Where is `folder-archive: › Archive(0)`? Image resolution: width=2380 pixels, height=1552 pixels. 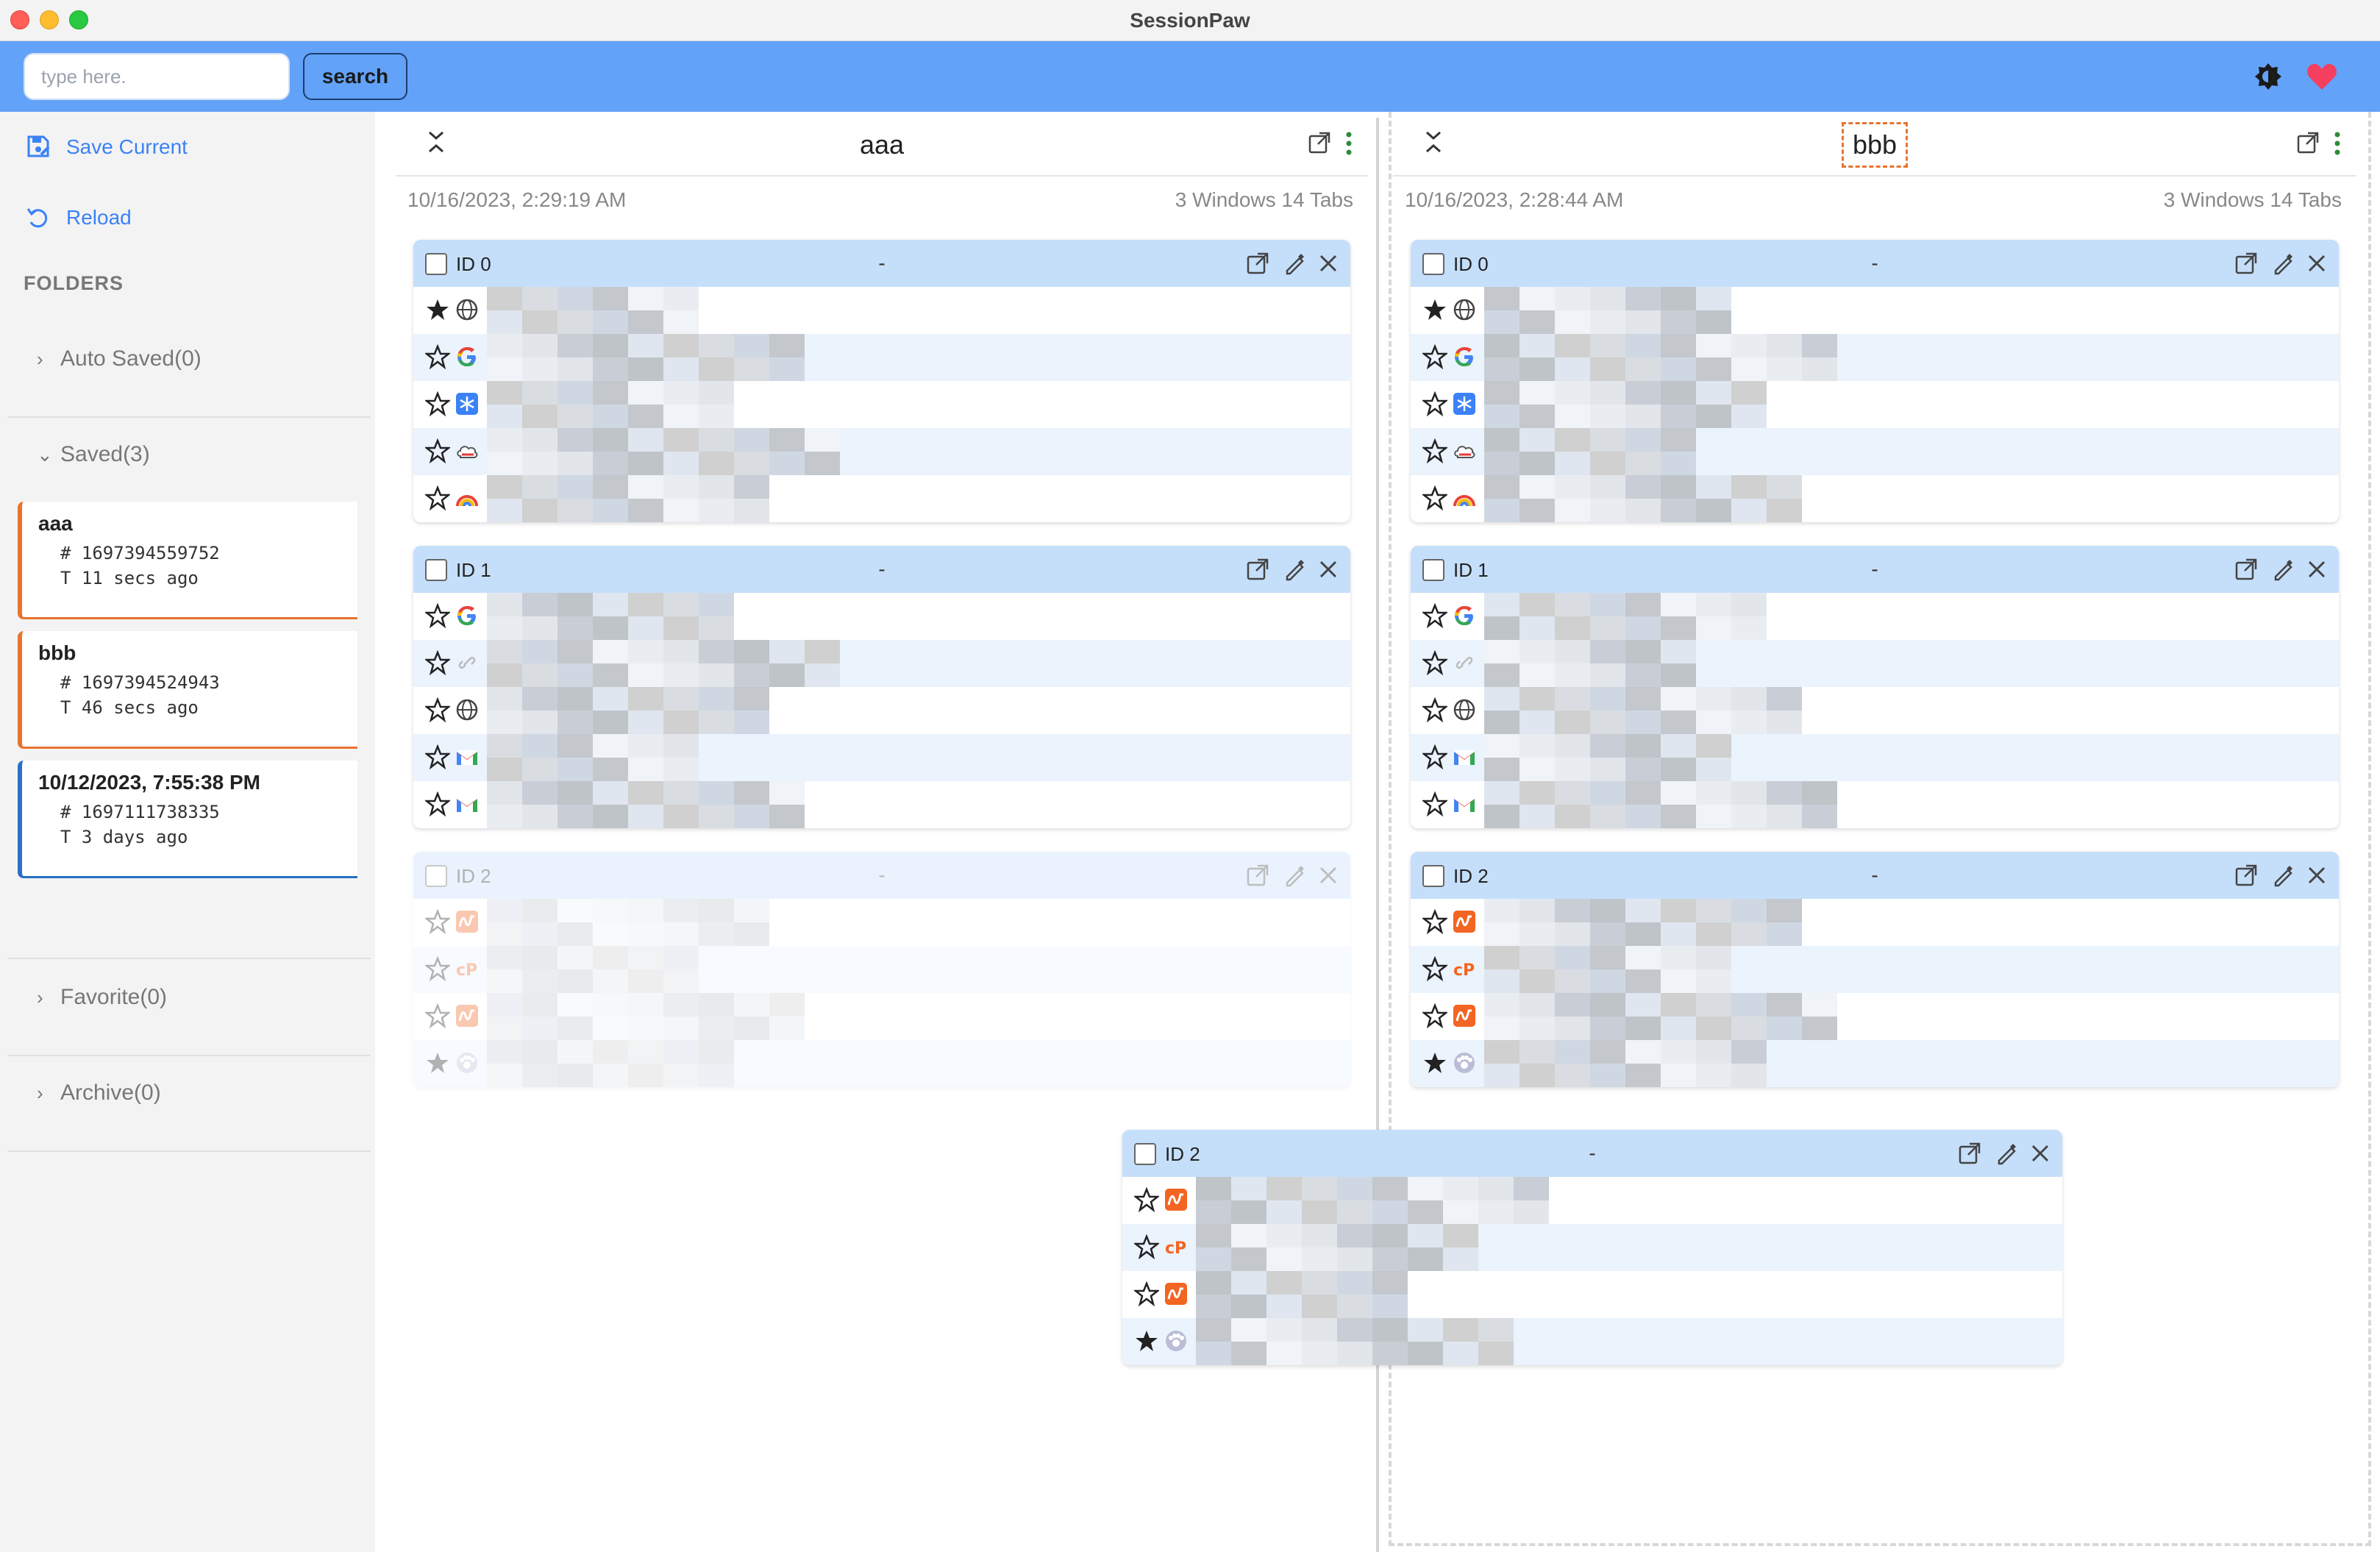
folder-archive: › Archive(0) is located at coordinates (99, 1093).